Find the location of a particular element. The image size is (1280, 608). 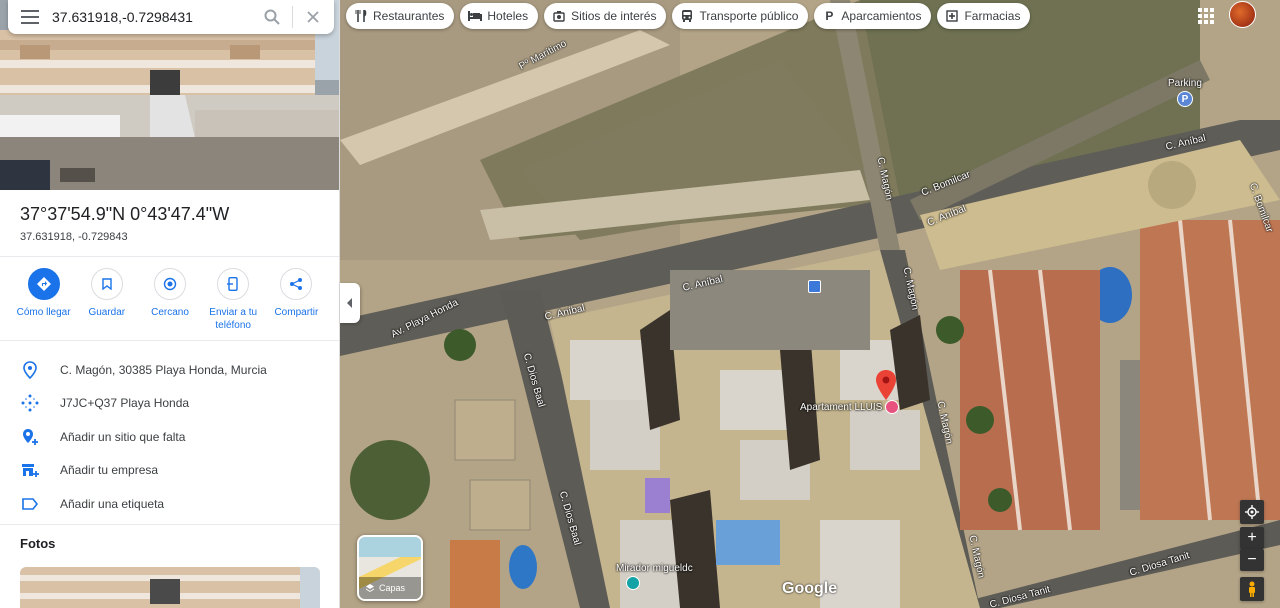

red-pin-icon is located at coordinates (886, 385).